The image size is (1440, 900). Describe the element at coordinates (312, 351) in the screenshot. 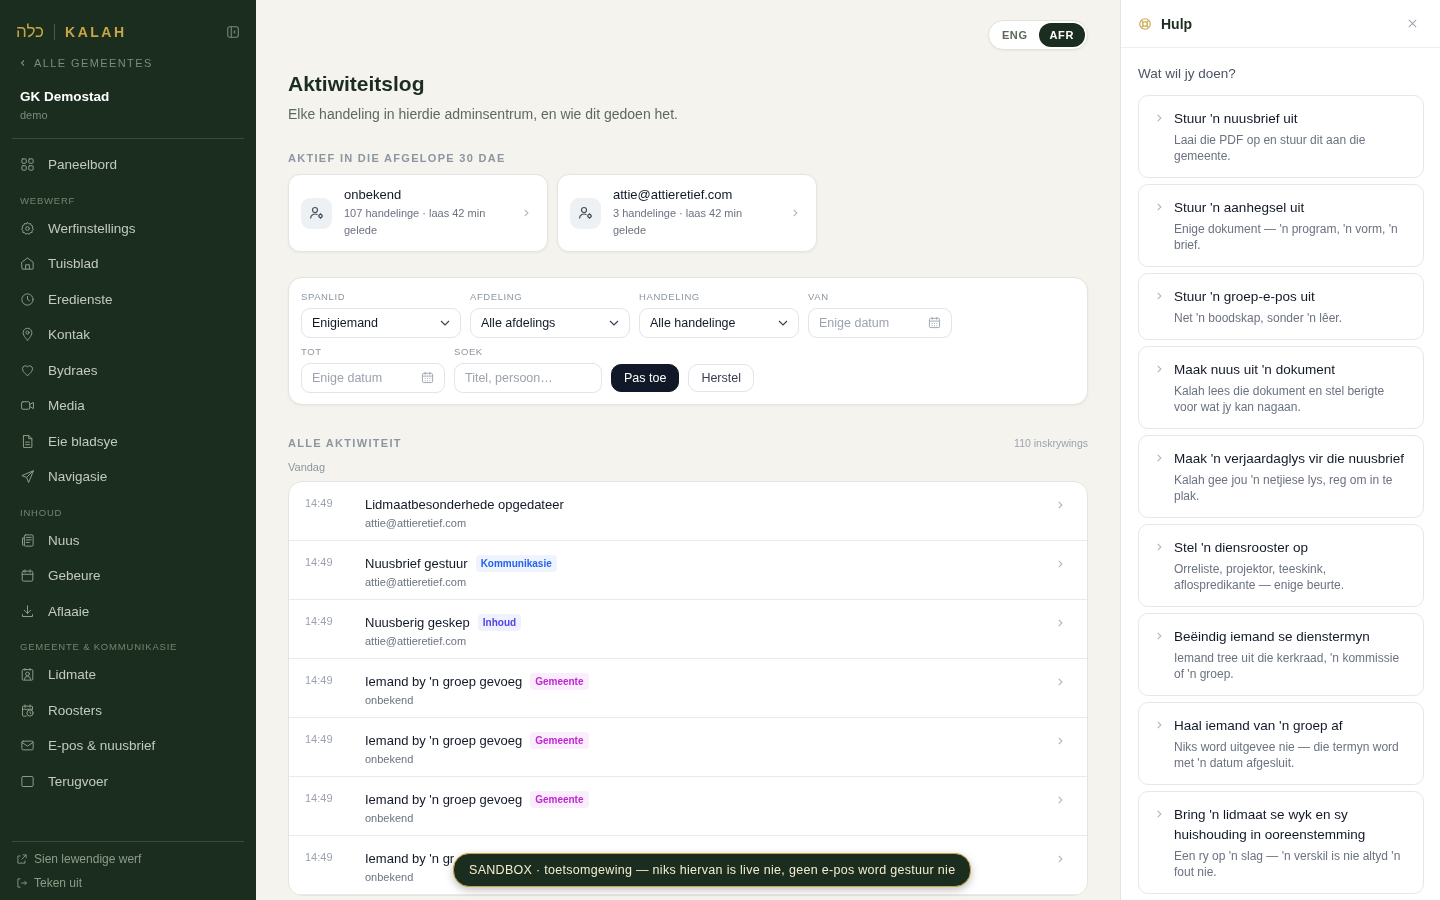

I see `field-label: TOT` at that location.